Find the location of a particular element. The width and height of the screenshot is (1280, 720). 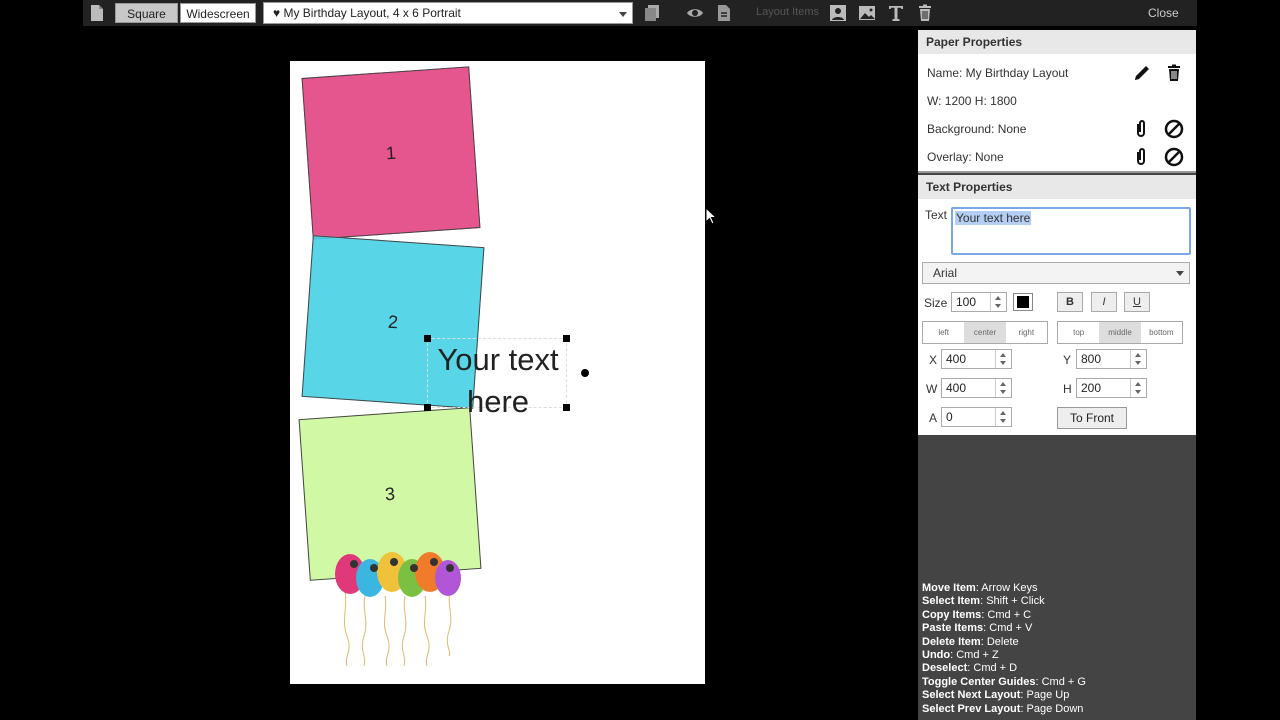

photo-placeholder-label: 2 is located at coordinates (393, 321).